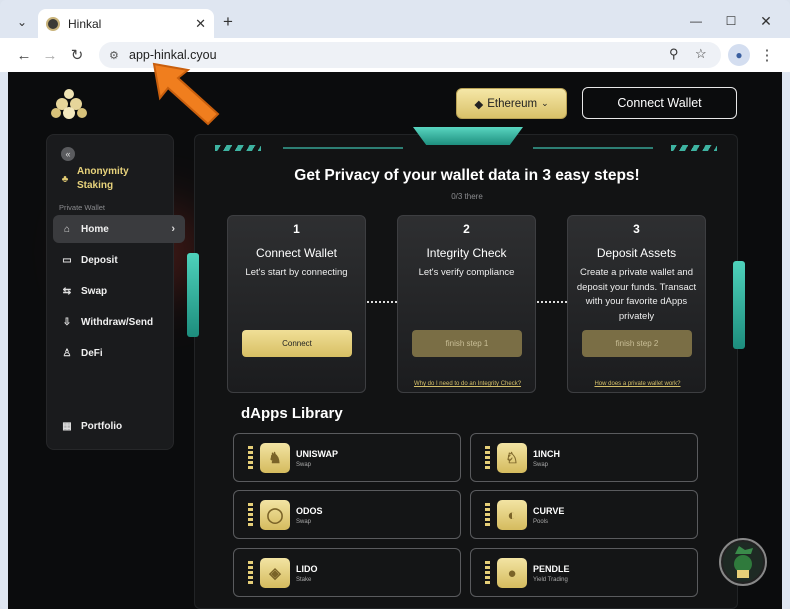 This screenshot has height=609, width=790. I want to click on dapp-card-lido: ◈ LIDO Stake, so click(347, 572).